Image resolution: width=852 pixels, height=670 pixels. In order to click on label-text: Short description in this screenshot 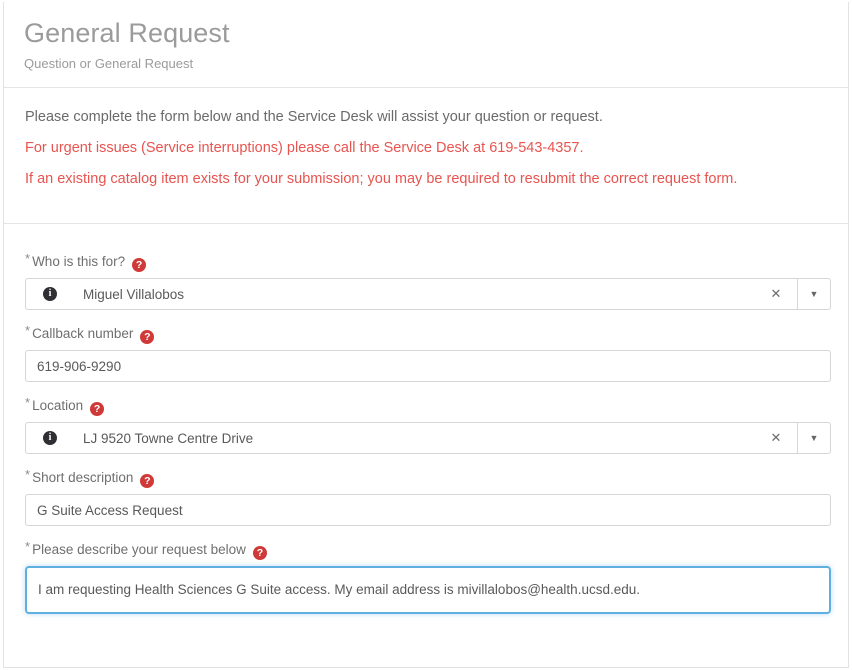, I will do `click(83, 477)`.